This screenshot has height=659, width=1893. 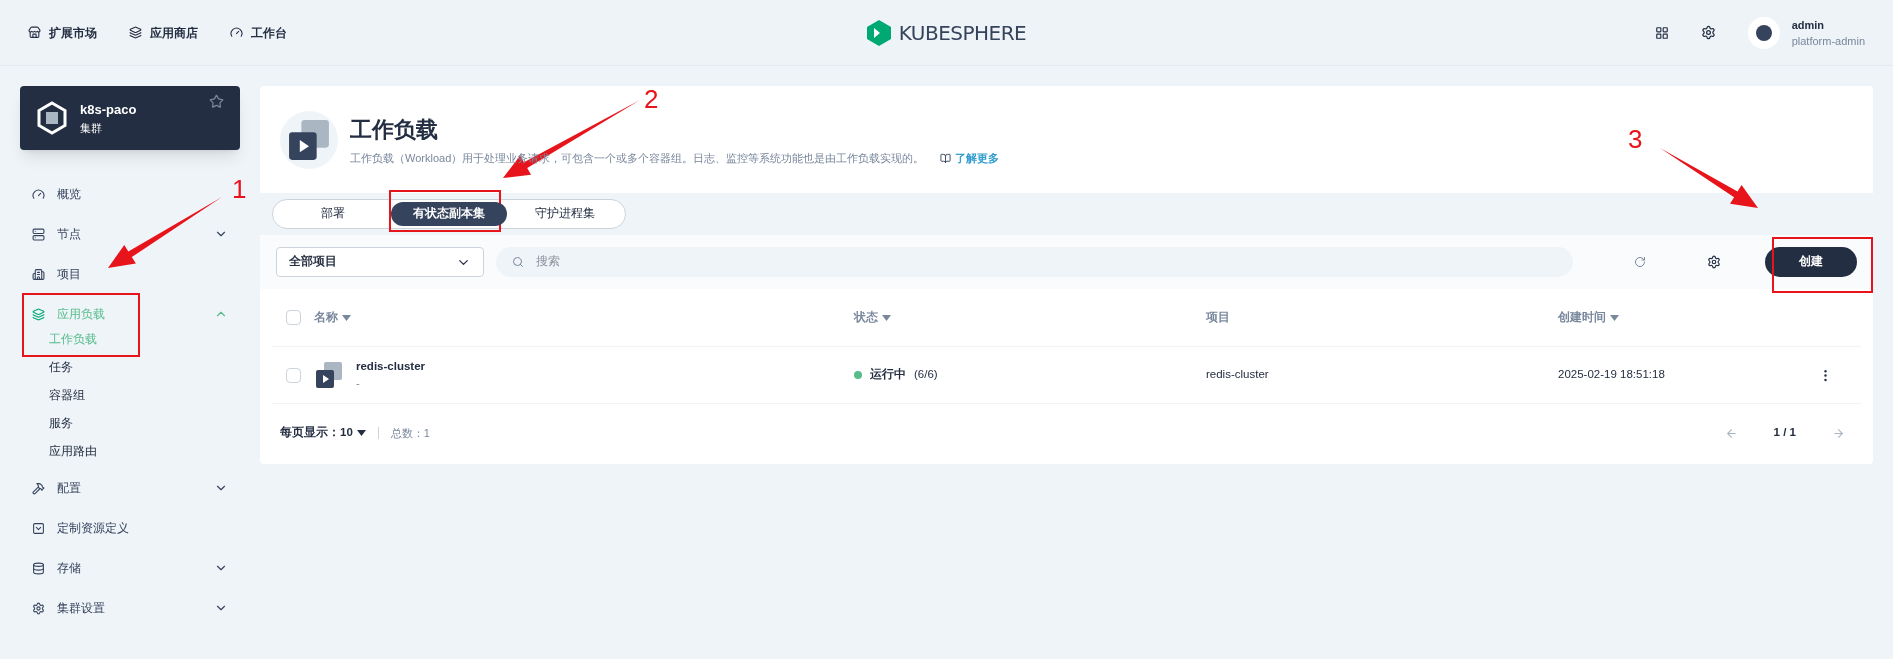 What do you see at coordinates (1238, 375) in the screenshot?
I see `project-cell-text: redis-cluster` at bounding box center [1238, 375].